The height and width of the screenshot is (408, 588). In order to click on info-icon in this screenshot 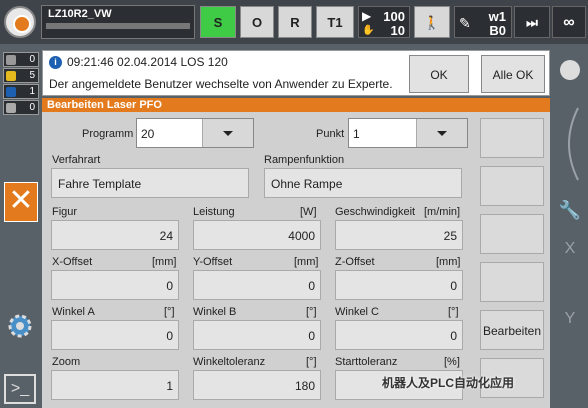, I will do `click(11, 92)`.